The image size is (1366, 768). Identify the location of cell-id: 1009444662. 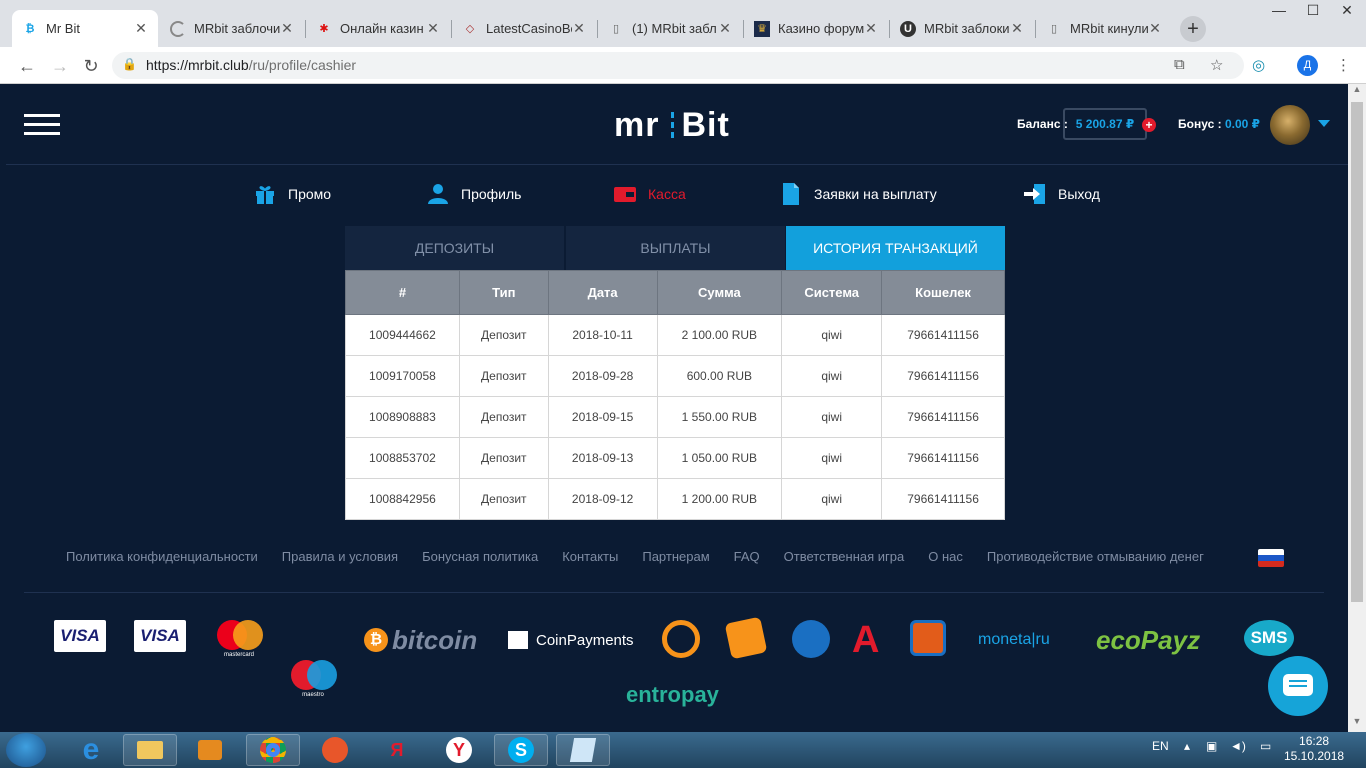
(402, 335).